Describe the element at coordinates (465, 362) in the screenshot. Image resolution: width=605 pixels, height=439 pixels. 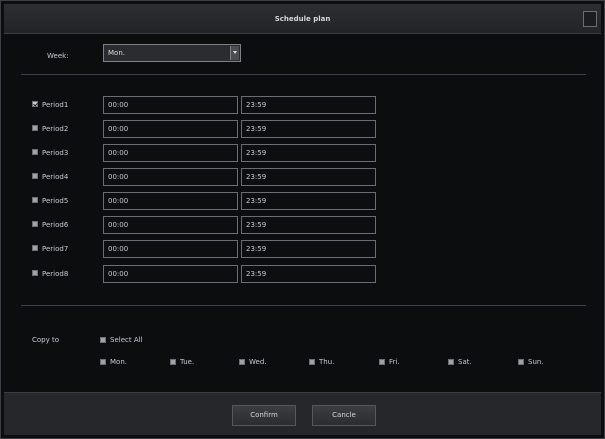
I see `day-label: Sat.` at that location.